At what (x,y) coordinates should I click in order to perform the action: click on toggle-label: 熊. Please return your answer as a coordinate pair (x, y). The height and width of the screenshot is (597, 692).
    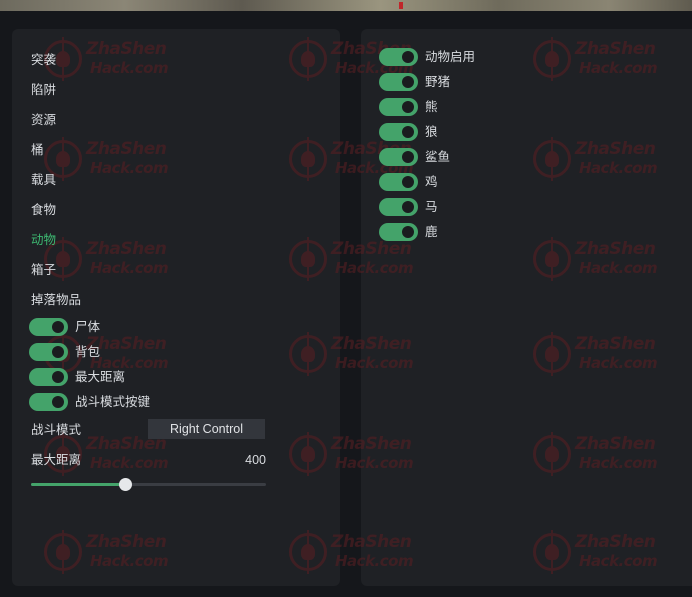
    Looking at the image, I should click on (431, 106).